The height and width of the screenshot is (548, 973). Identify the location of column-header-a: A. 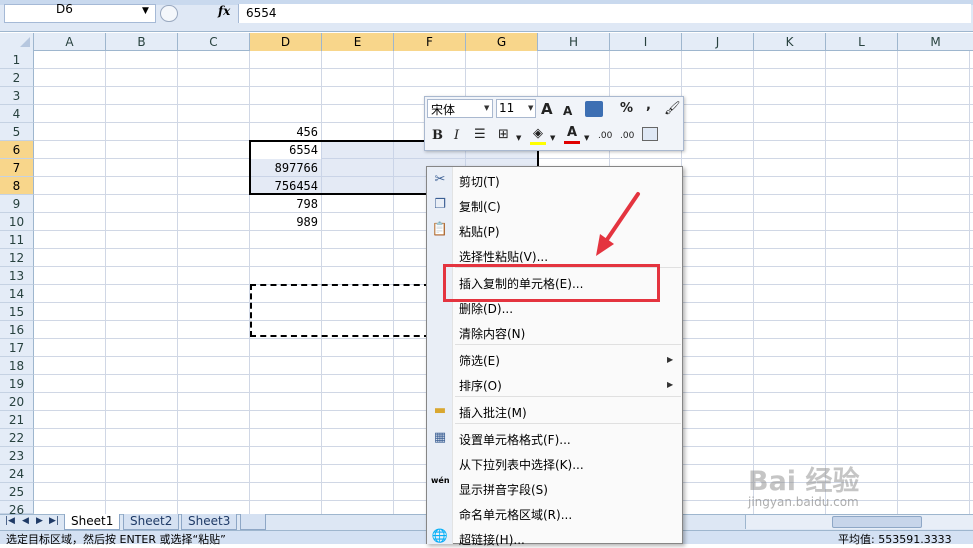
(70, 42).